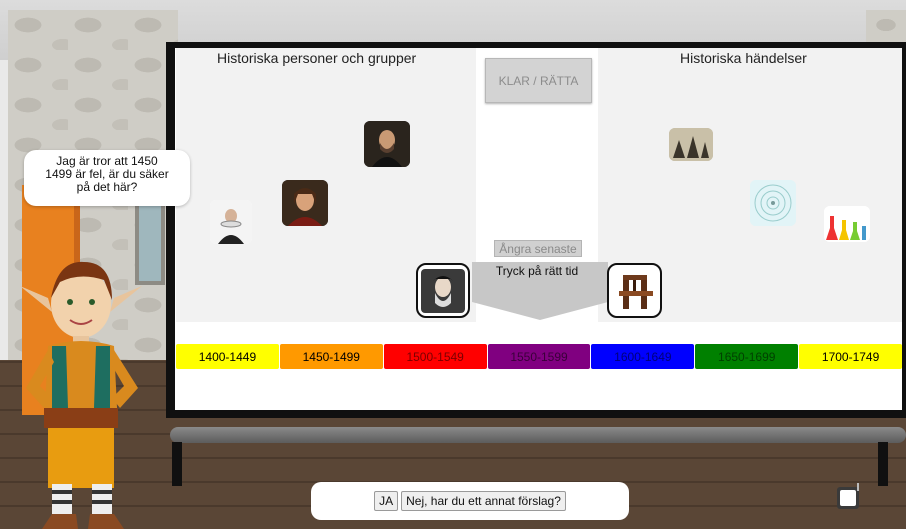 The width and height of the screenshot is (906, 529). What do you see at coordinates (538, 80) in the screenshot?
I see `check-button: KLAR / RÄTTA` at bounding box center [538, 80].